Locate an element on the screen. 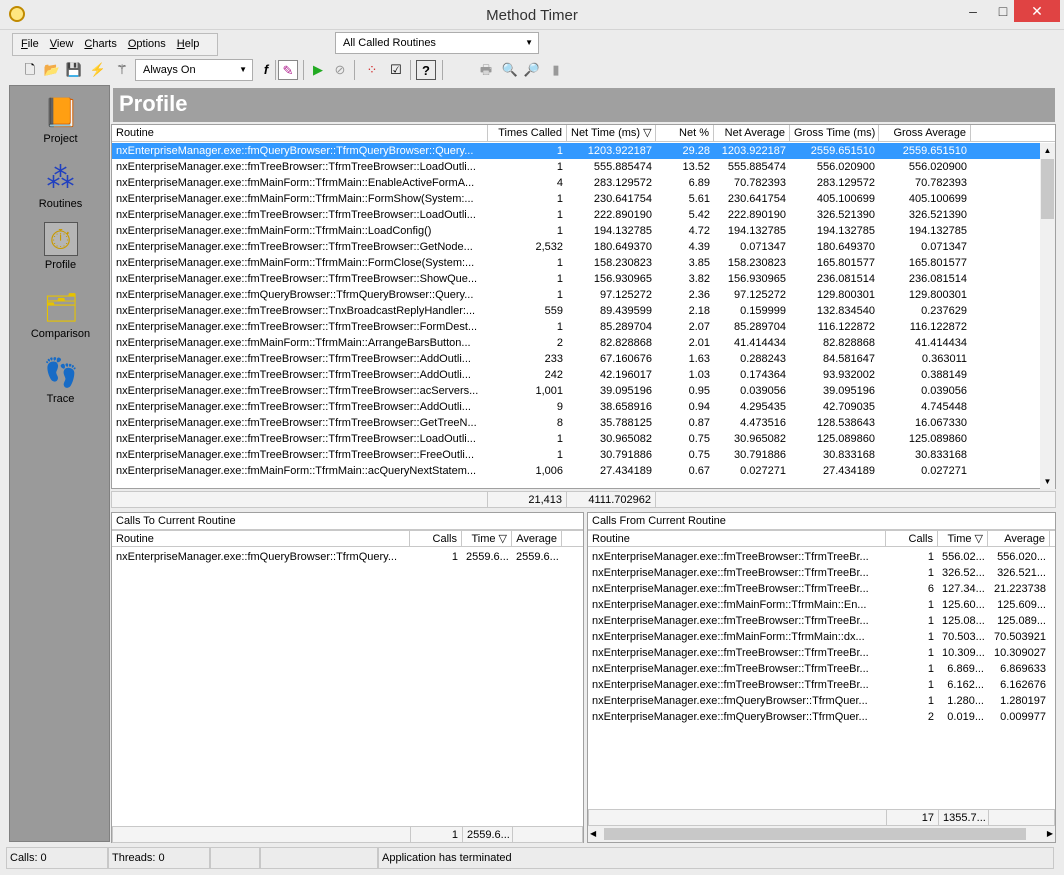 The height and width of the screenshot is (875, 1064). colors-icon: ⁘ is located at coordinates (372, 70).